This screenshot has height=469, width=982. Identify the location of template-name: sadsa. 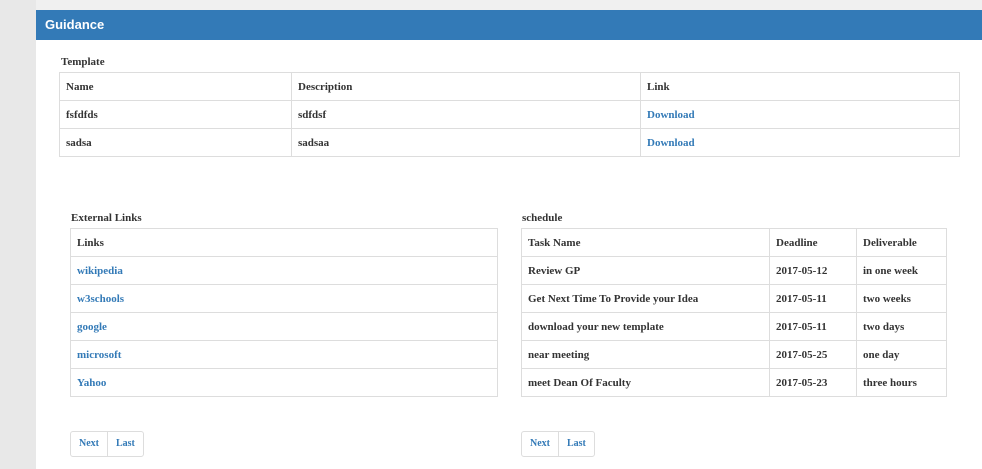
(175, 142).